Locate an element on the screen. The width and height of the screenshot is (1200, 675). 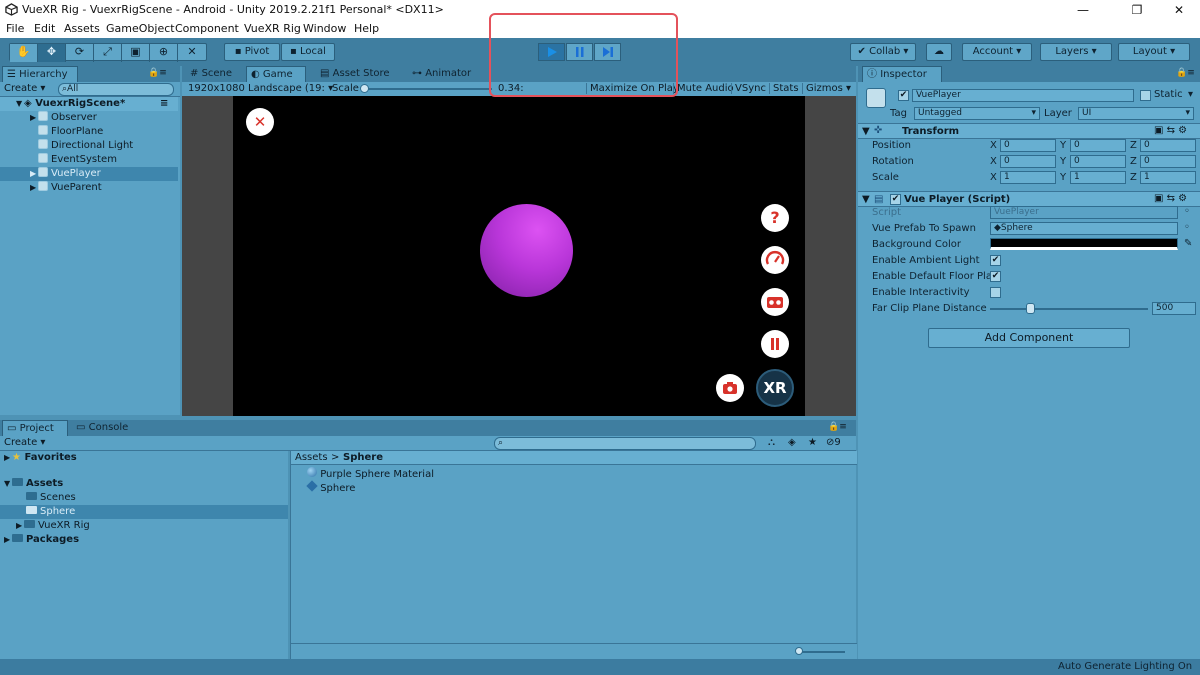
tree-sphere-selected: Sphere is located at coordinates (144, 512).